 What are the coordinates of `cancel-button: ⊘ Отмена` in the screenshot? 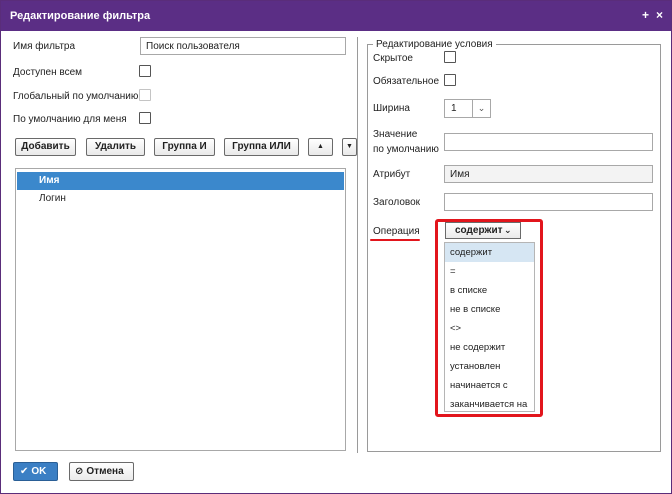 It's located at (101, 471).